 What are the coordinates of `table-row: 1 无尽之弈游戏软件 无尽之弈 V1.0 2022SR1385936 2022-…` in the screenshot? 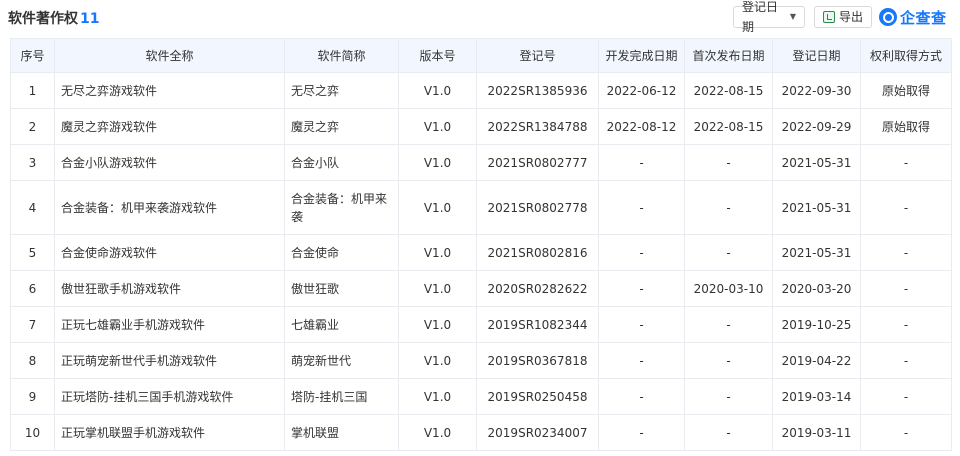 It's located at (481, 90).